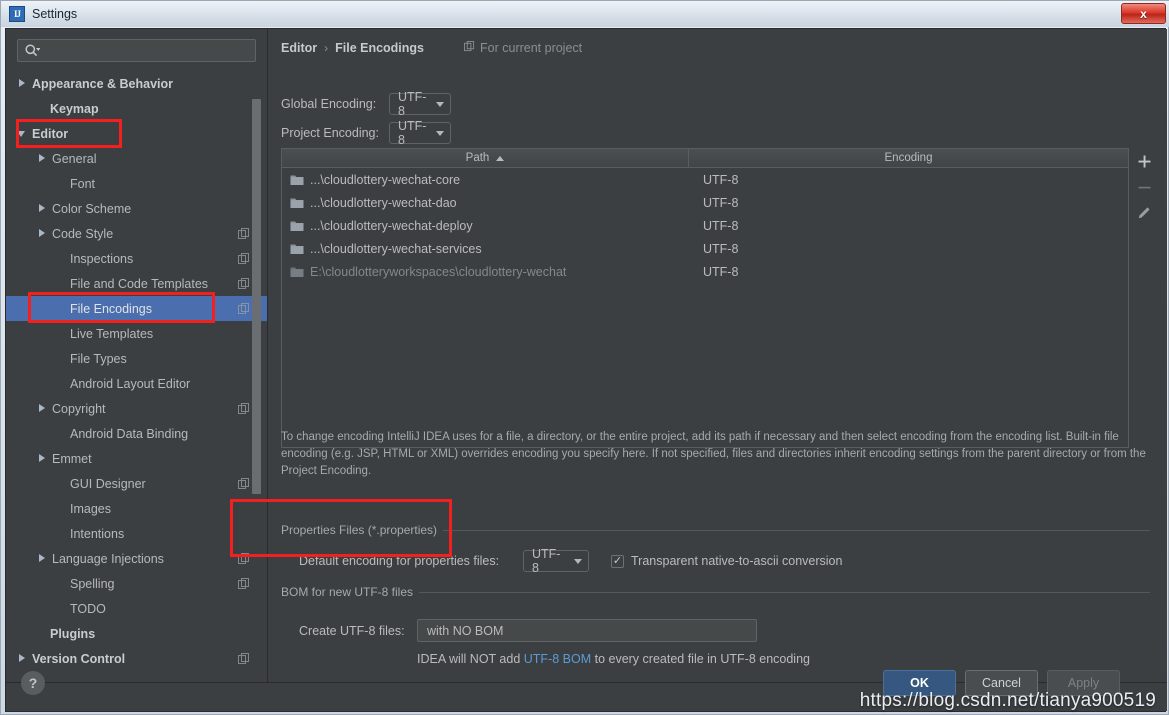  Describe the element at coordinates (500, 158) in the screenshot. I see `sort-ascending-icon` at that location.